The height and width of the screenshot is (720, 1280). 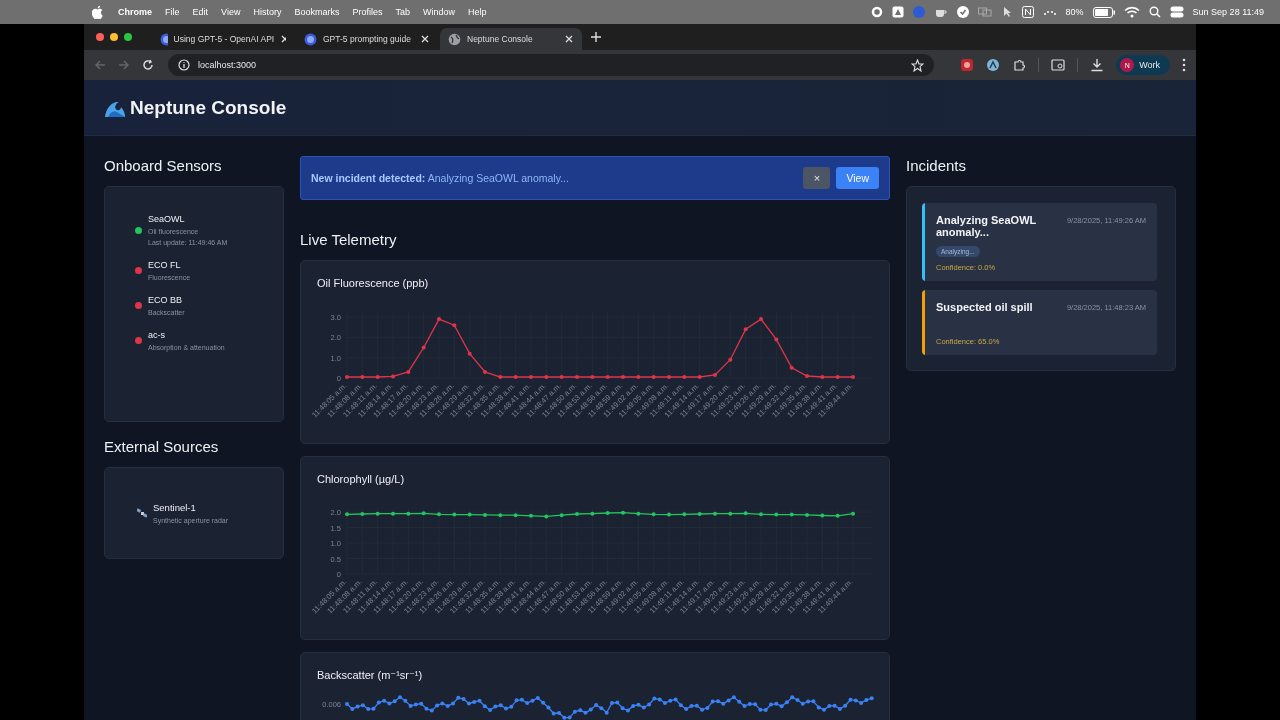 What do you see at coordinates (1058, 65) in the screenshot?
I see `tab-search-icon` at bounding box center [1058, 65].